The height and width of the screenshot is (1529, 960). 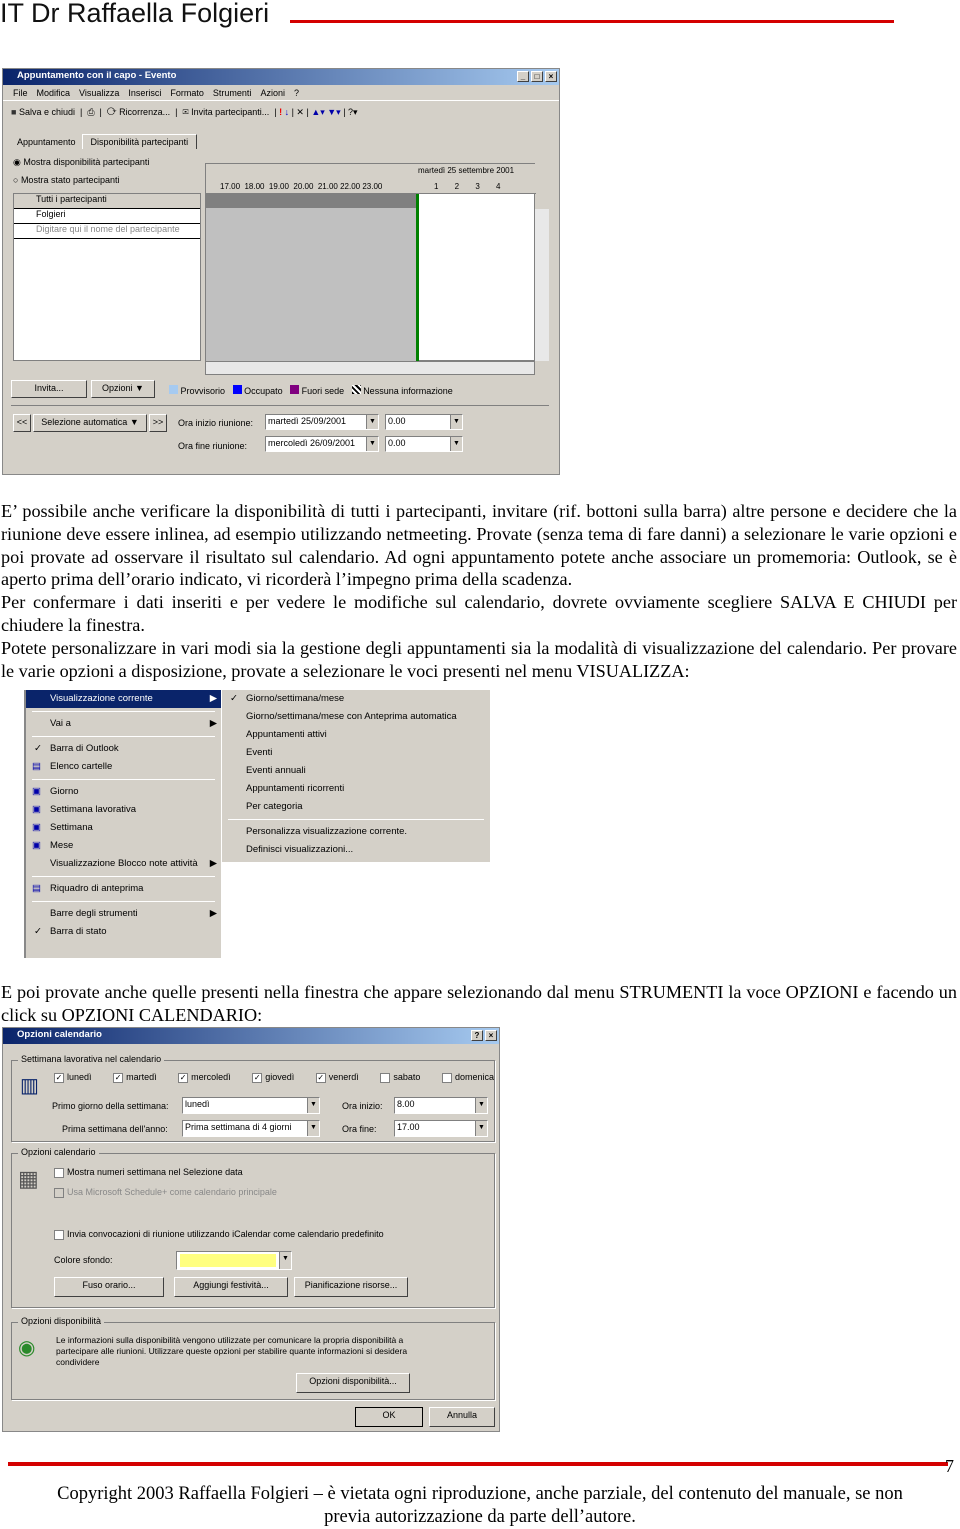 I want to click on day-checkbox: sabato, so click(x=400, y=1077).